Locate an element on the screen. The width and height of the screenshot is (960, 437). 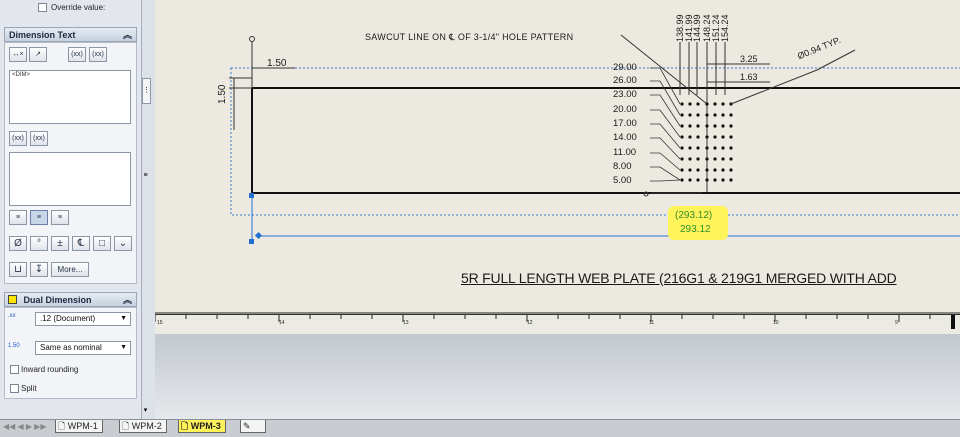
ruler-ticks: 15 14 13 12 11 10 9 is located at coordinates (543, 320).